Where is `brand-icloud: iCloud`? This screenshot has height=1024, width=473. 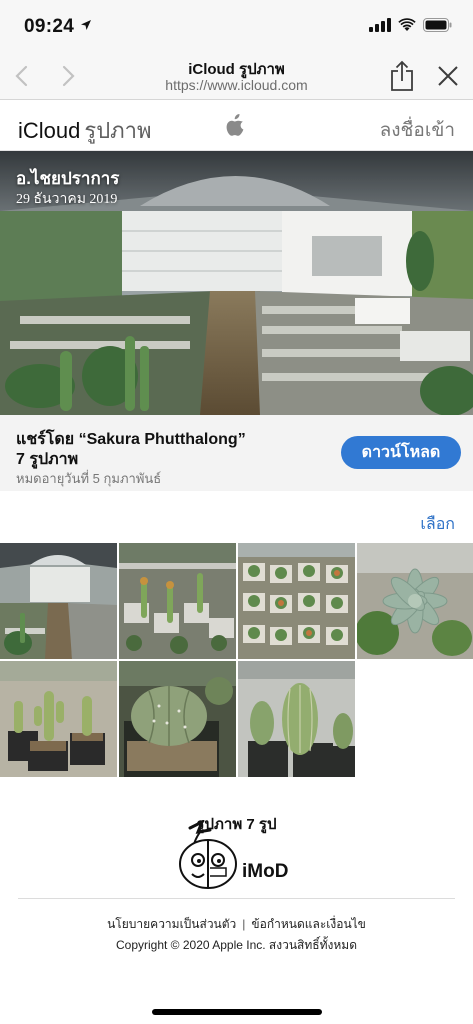 brand-icloud: iCloud is located at coordinates (49, 130).